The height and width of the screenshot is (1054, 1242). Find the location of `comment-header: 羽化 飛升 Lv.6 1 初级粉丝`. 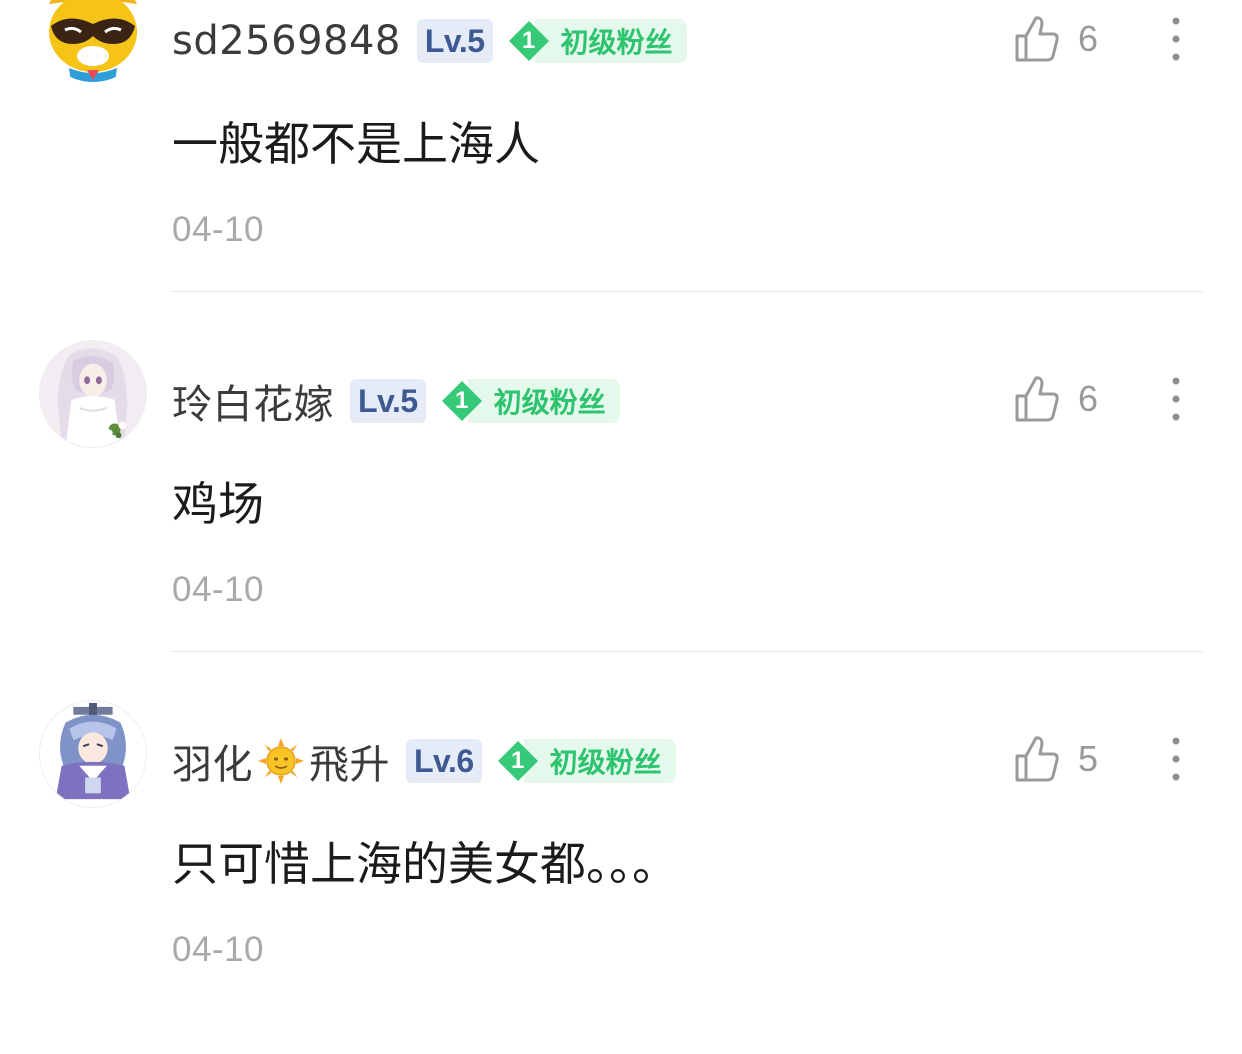

comment-header: 羽化 飛升 Lv.6 1 初级粉丝 is located at coordinates (424, 762).